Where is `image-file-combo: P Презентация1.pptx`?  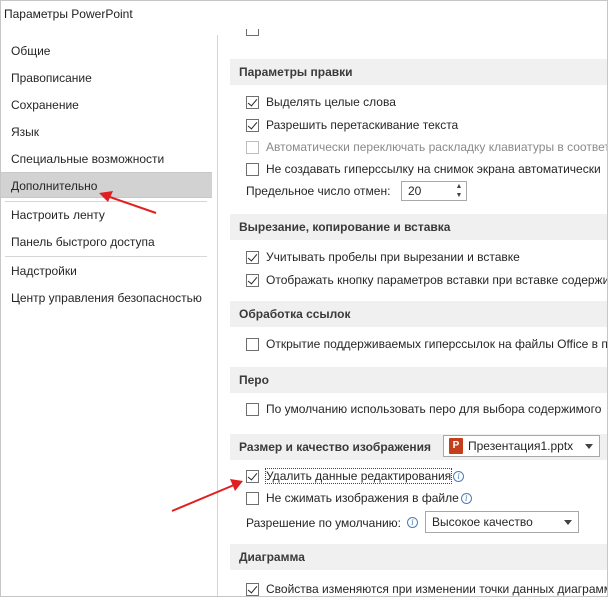 image-file-combo: P Презентация1.pptx is located at coordinates (521, 446).